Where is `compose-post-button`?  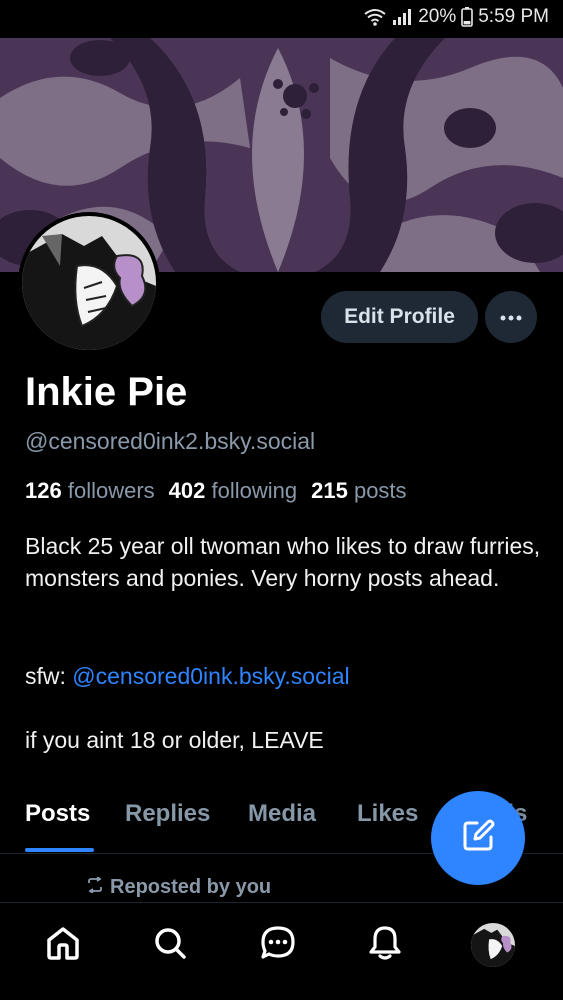
compose-post-button is located at coordinates (478, 838).